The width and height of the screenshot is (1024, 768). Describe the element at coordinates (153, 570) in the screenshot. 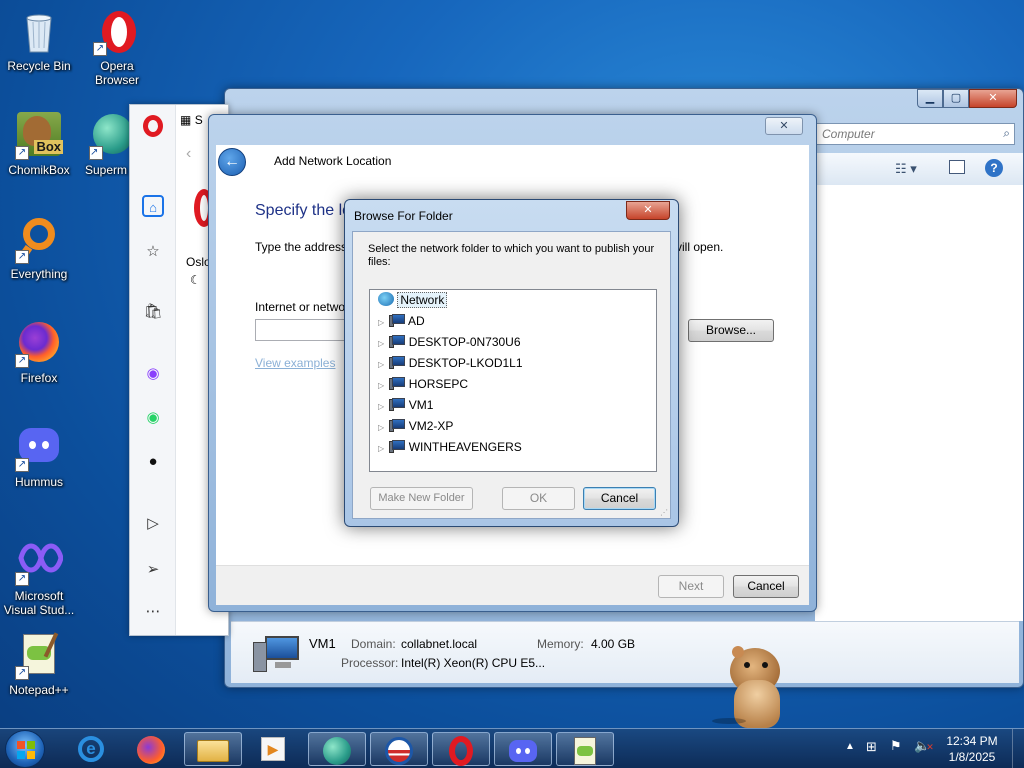

I see `send-icon: ➢` at that location.